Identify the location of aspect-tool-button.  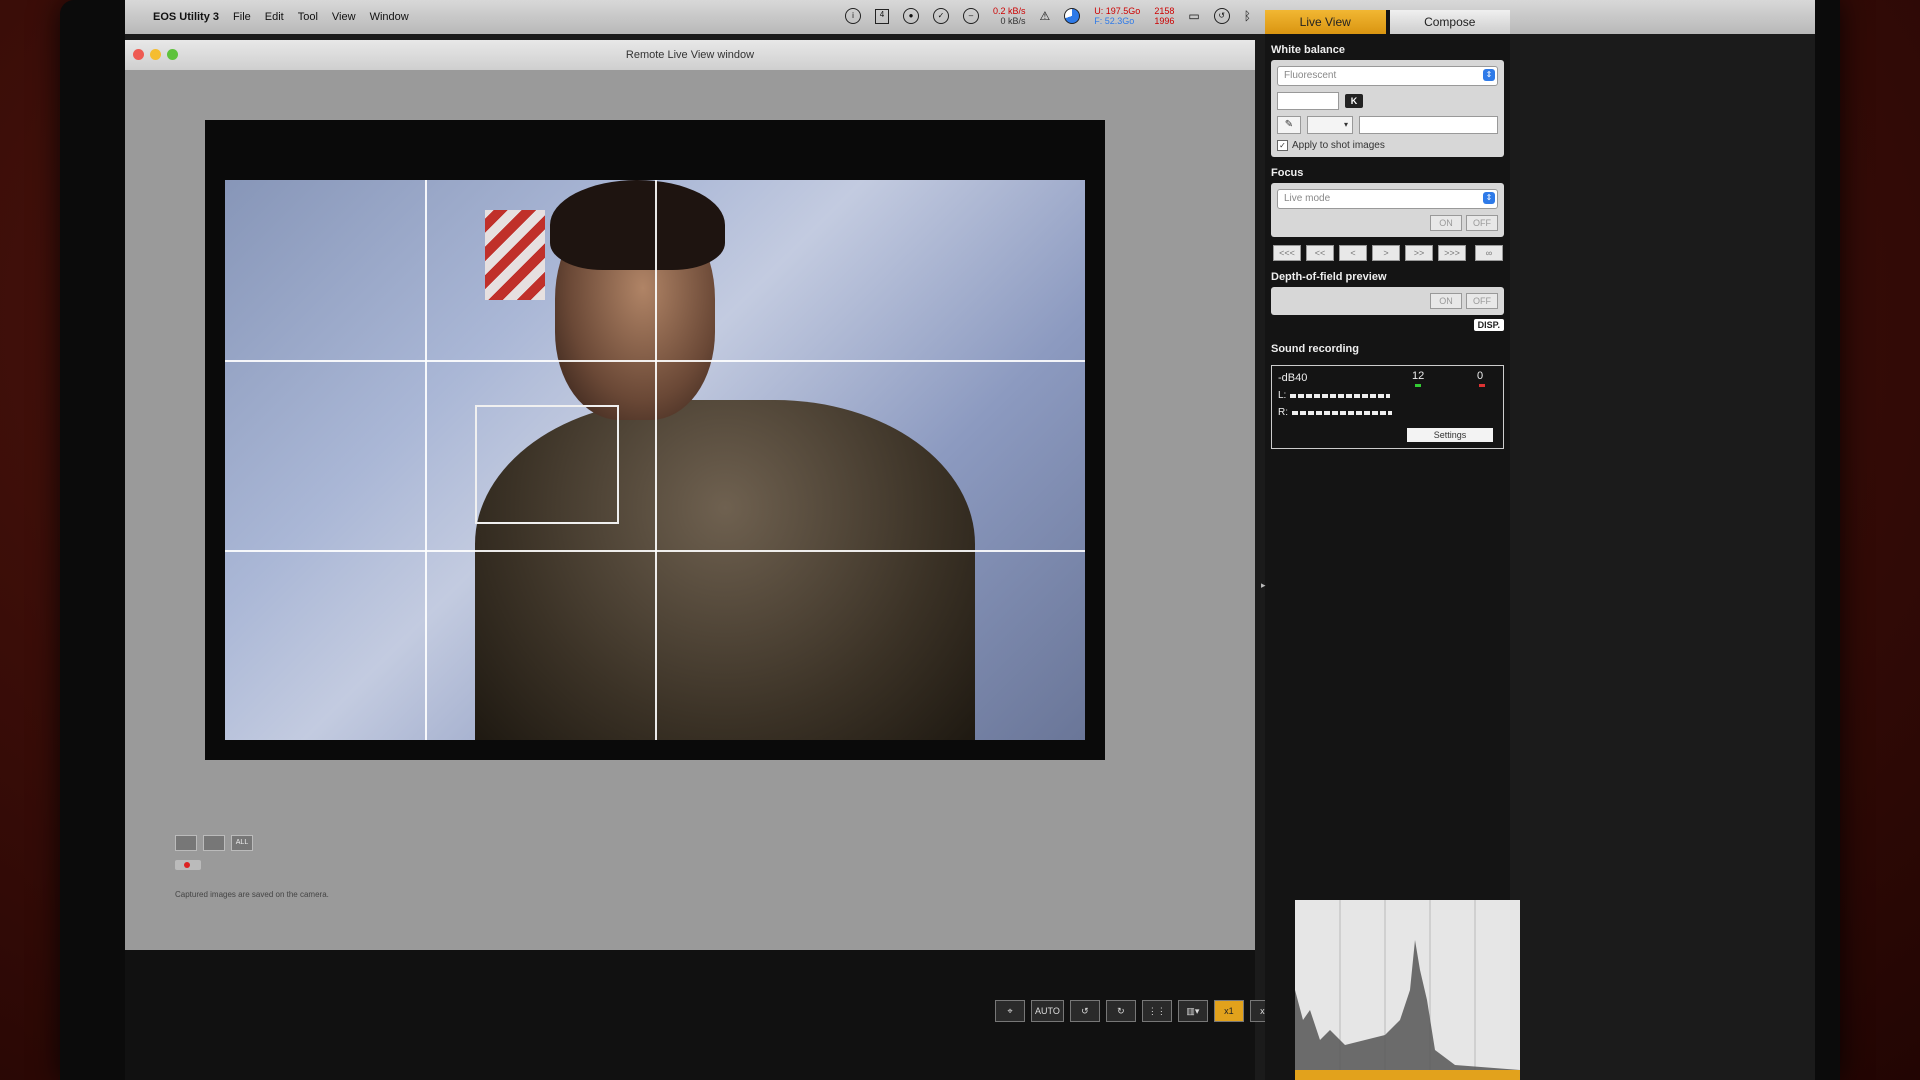
(186, 843).